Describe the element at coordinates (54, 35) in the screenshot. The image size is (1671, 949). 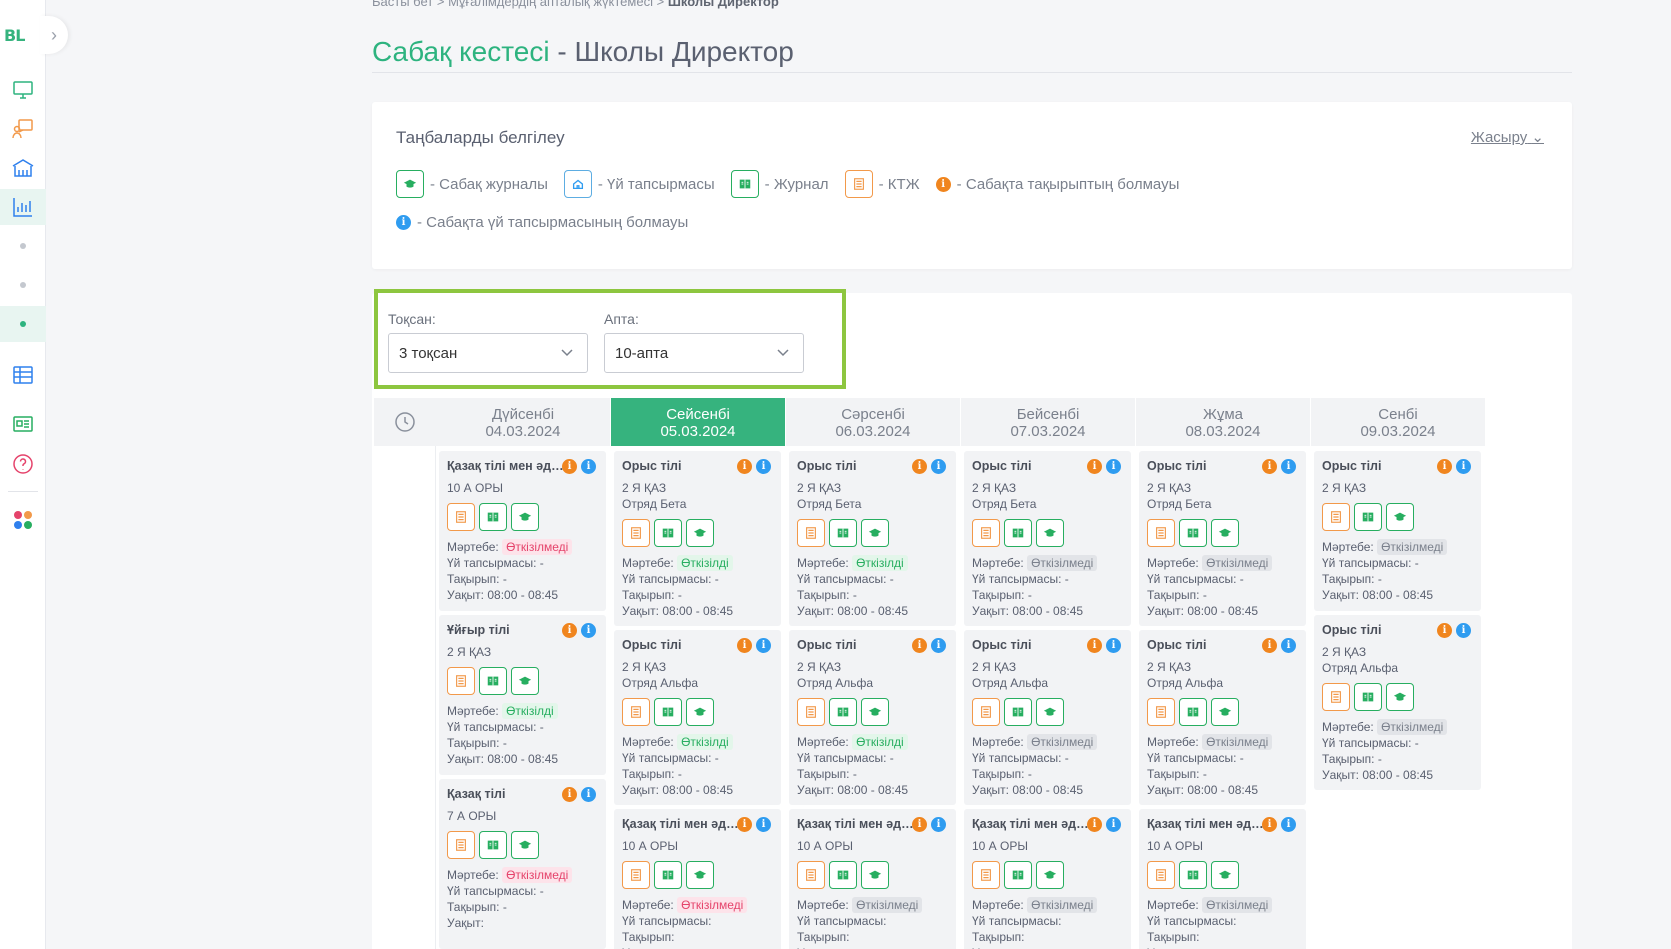
I see `chevron-right-icon: ›` at that location.